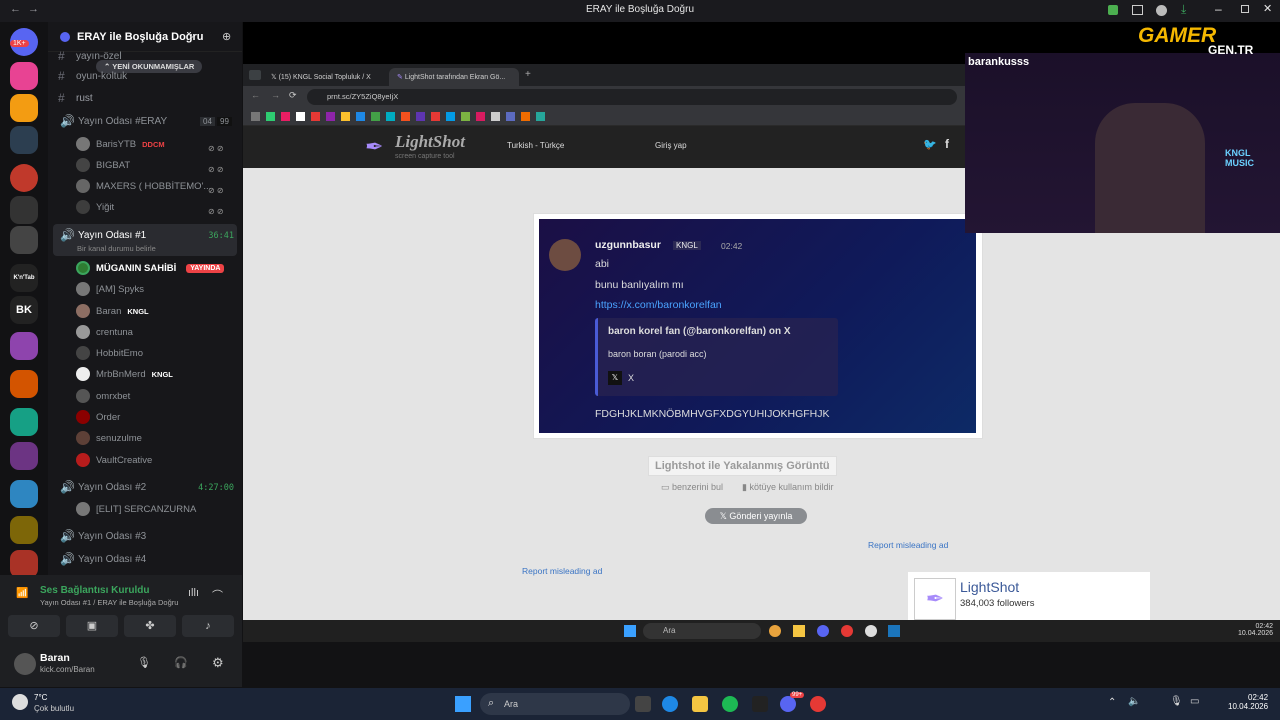  Describe the element at coordinates (92, 76) in the screenshot. I see `channel-text: # oyun-koltuk` at that location.